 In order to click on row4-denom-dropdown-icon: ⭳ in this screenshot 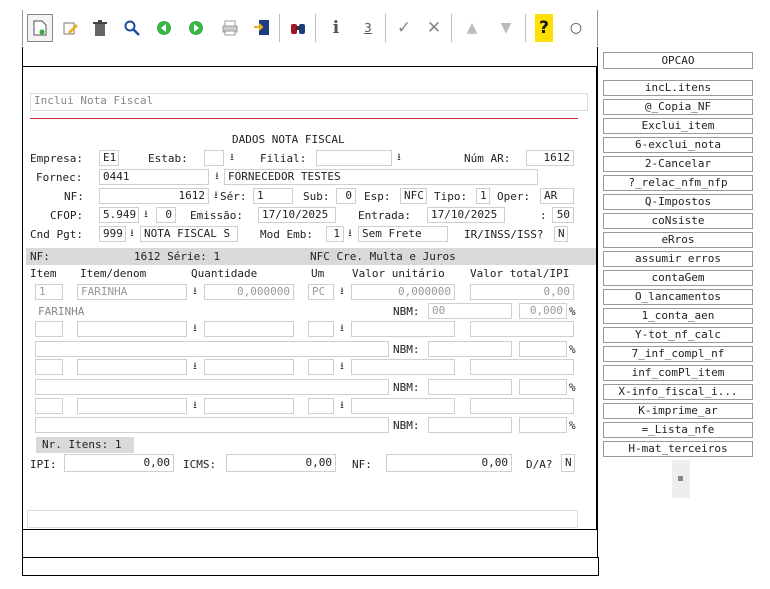, I will do `click(195, 406)`.